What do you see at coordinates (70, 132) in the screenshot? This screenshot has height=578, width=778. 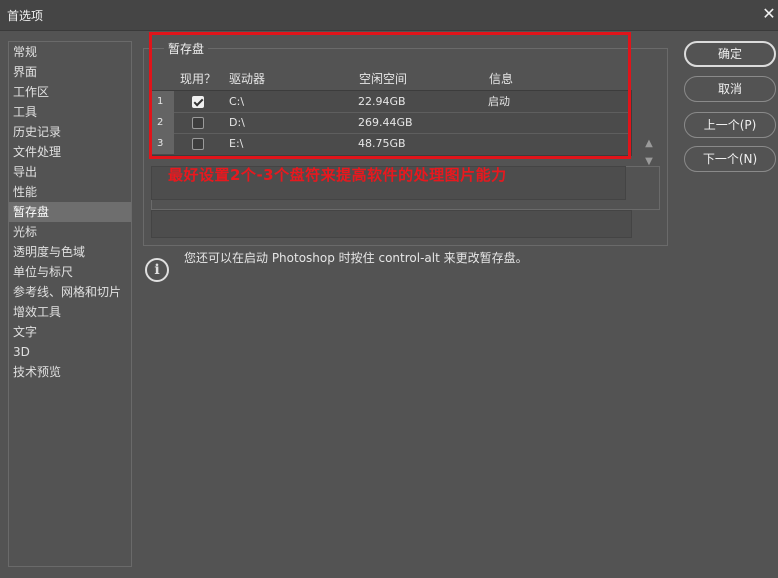 I see `sidebar-item-history: 历史记录` at bounding box center [70, 132].